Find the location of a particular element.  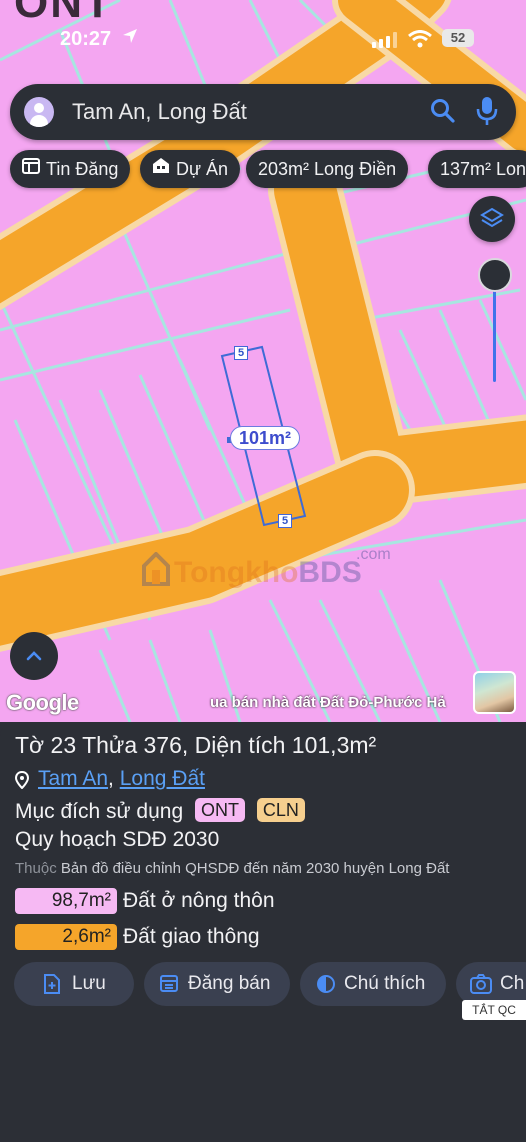

action-bar: Lưu Đăng bán Chú thích Ch is located at coordinates (263, 984).